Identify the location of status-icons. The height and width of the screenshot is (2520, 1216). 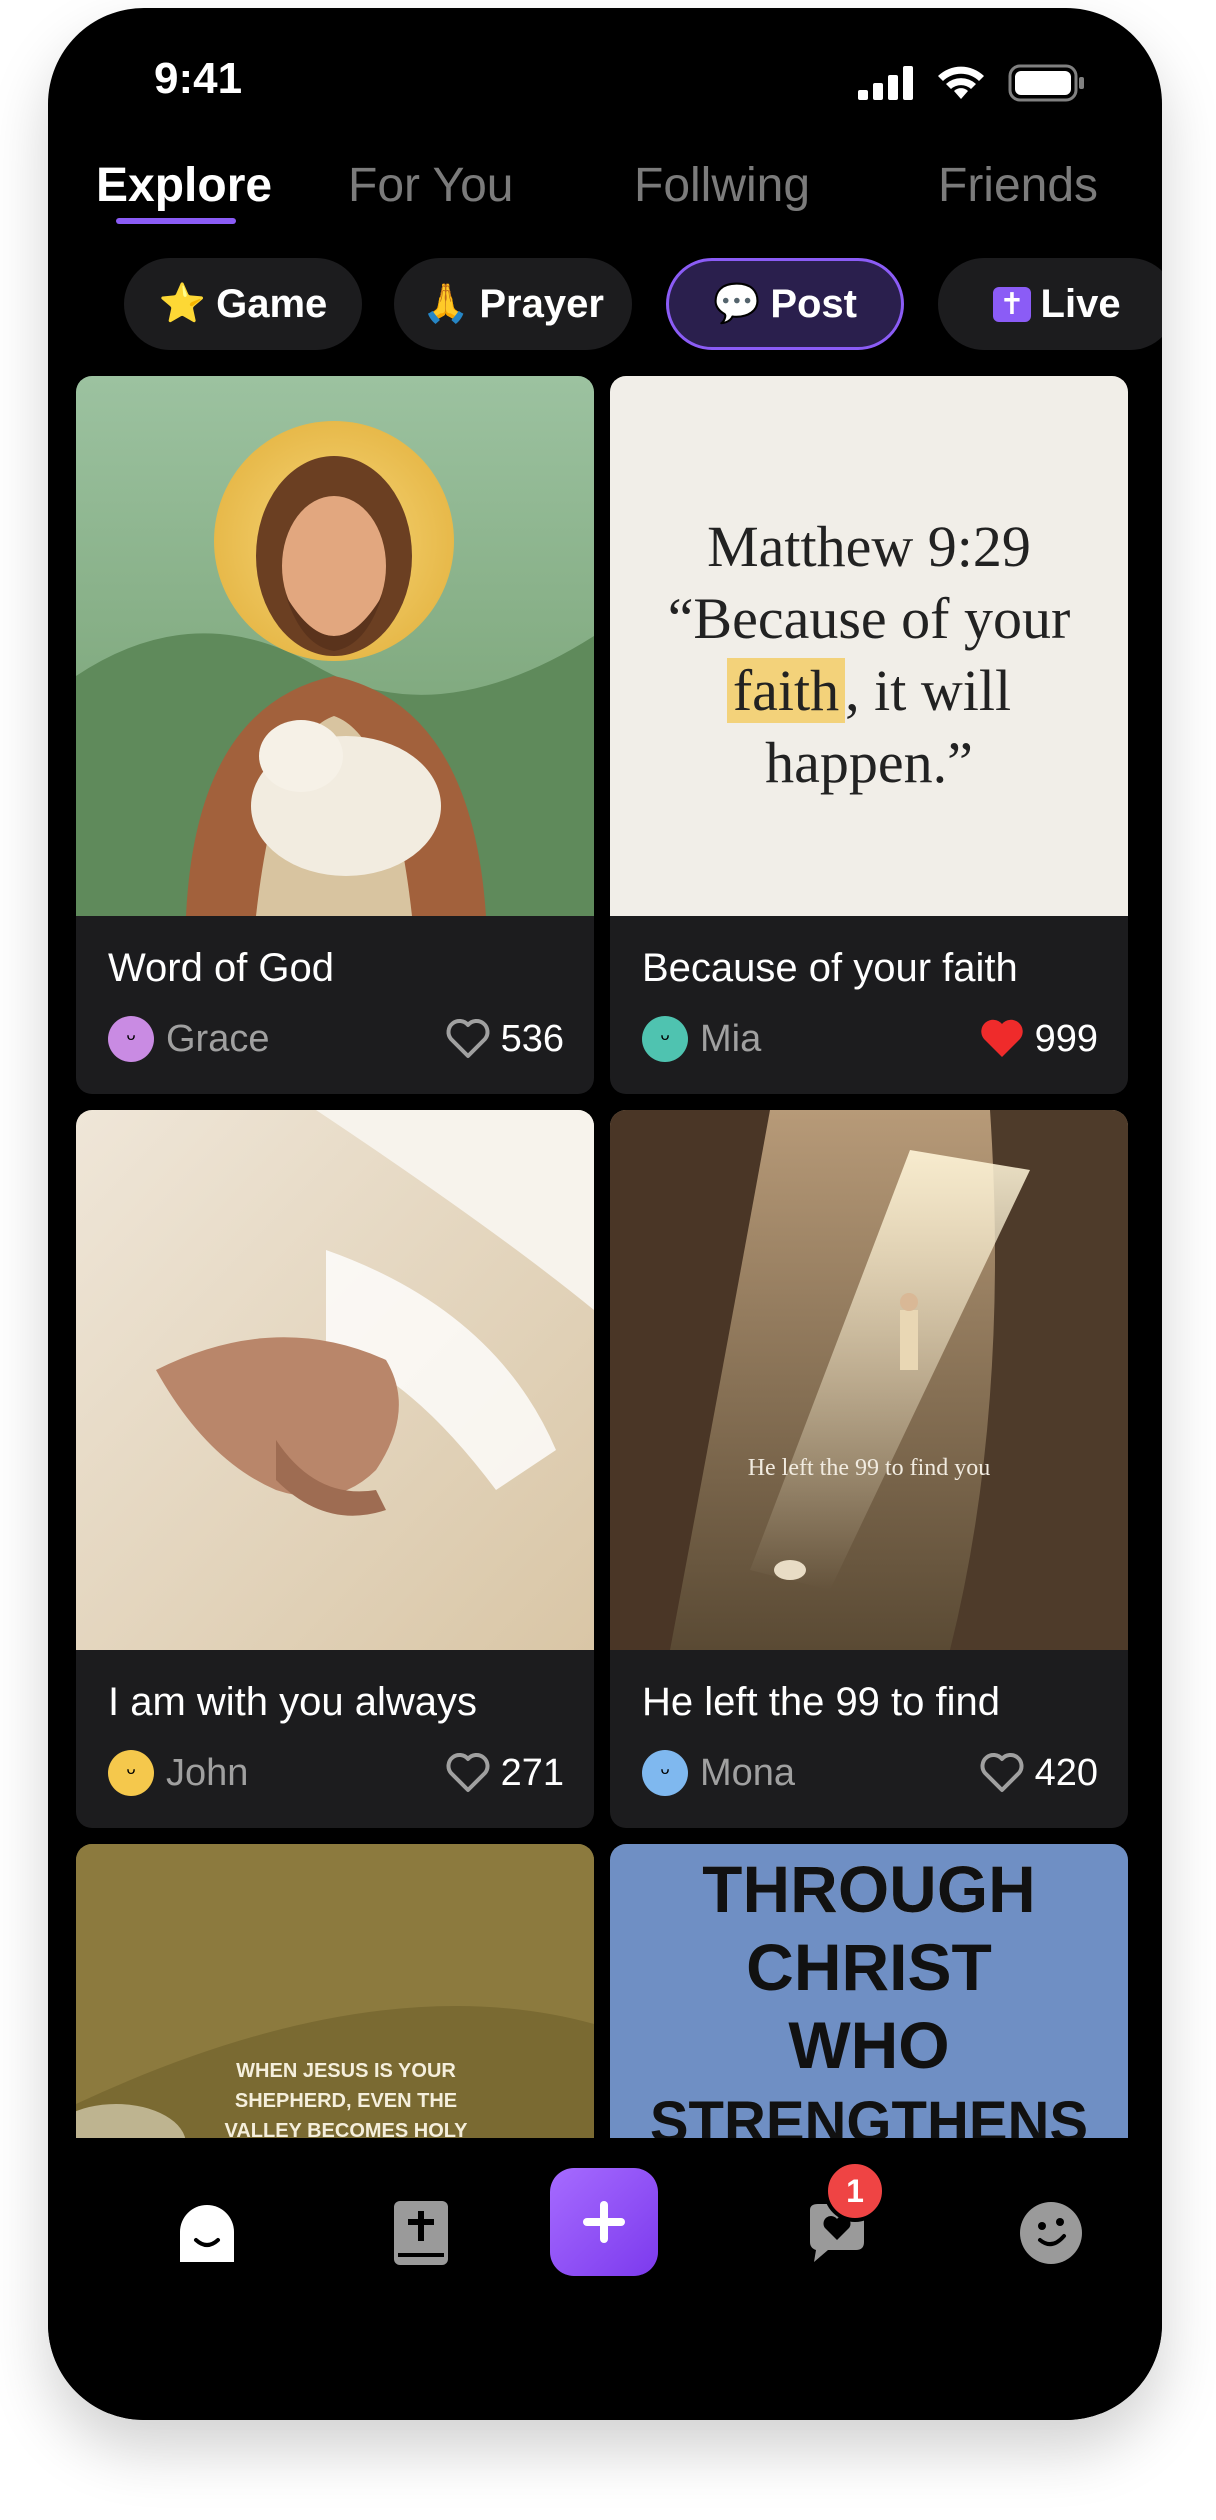
(972, 83).